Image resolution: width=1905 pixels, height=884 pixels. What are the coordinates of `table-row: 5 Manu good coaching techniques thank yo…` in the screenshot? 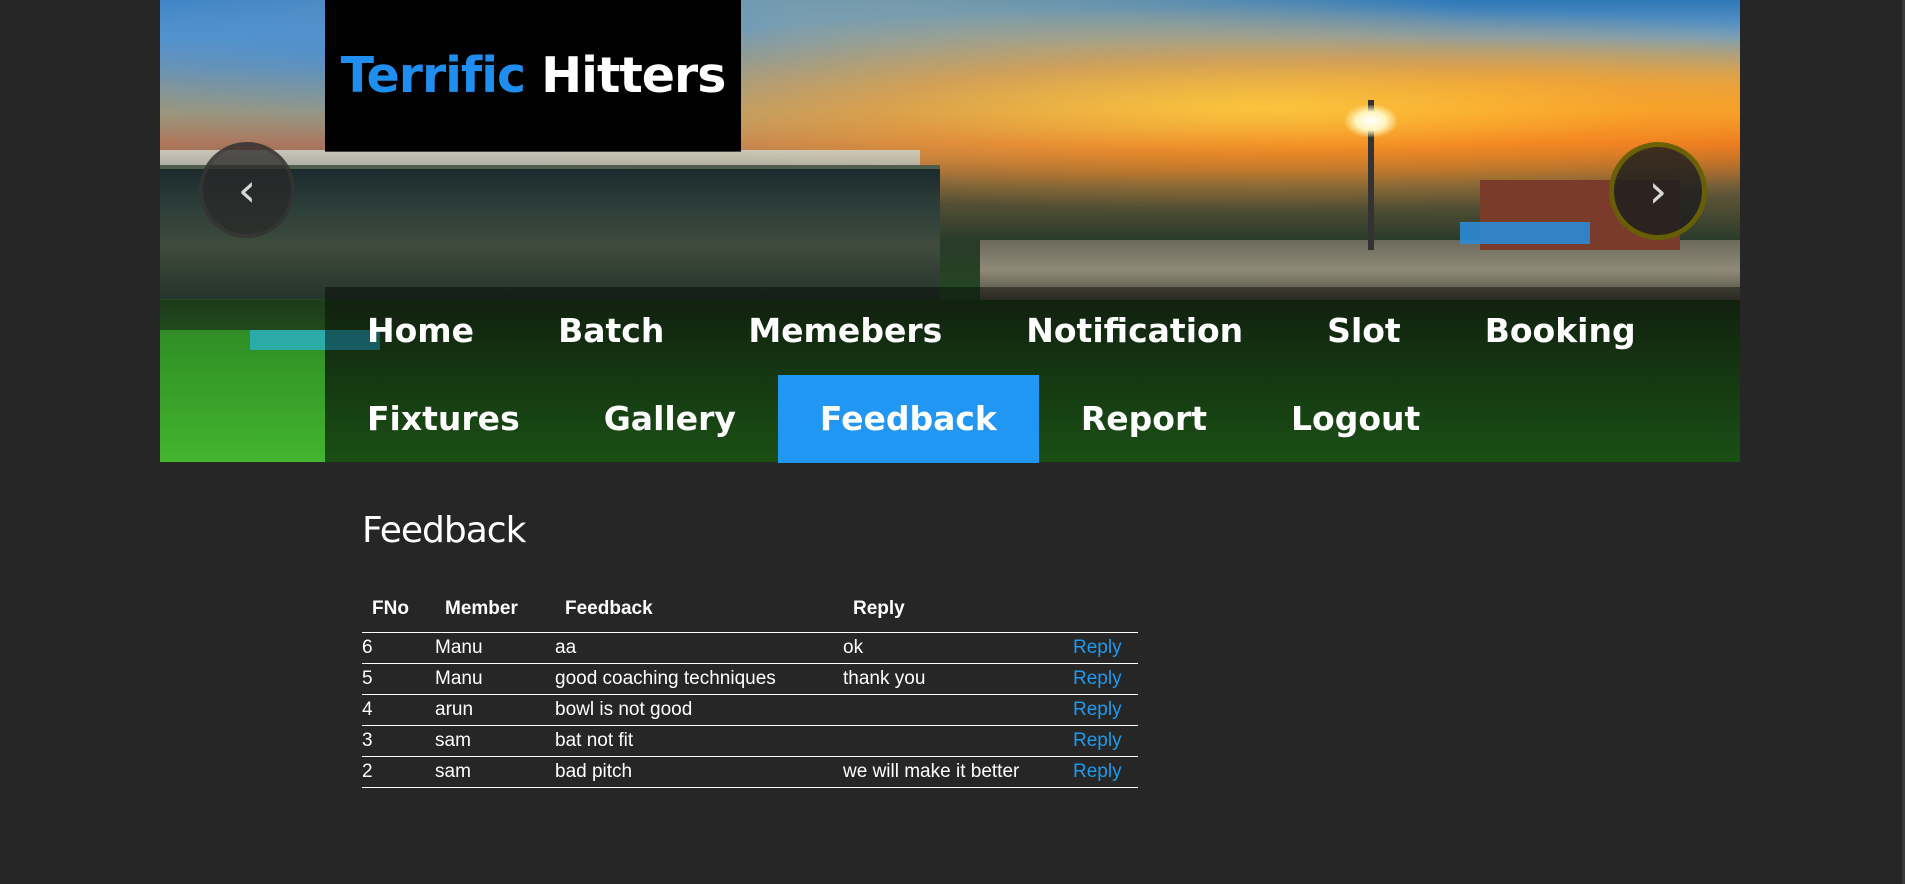 It's located at (750, 679).